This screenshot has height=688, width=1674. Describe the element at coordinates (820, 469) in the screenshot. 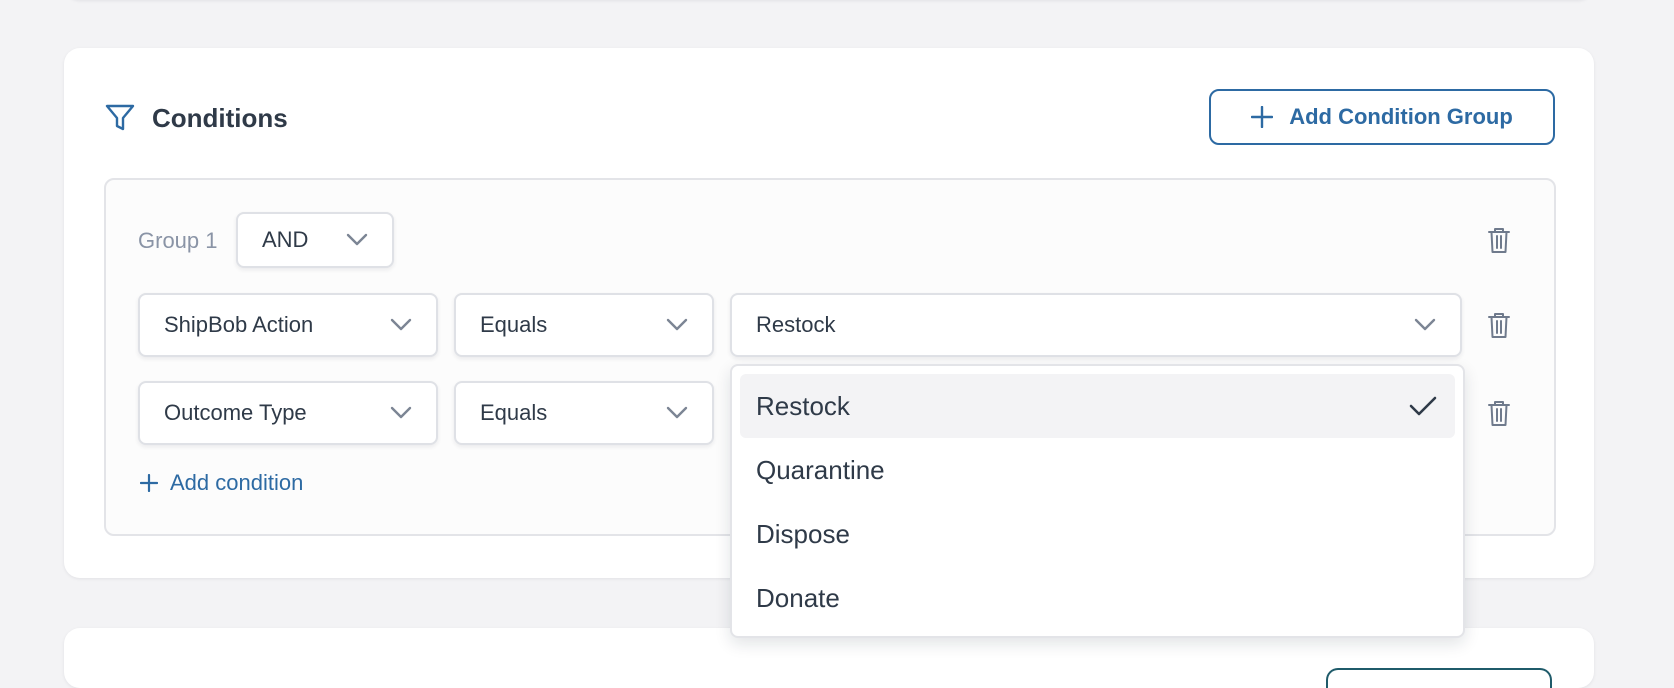

I see `dropdown-option-label: Quarantine` at that location.